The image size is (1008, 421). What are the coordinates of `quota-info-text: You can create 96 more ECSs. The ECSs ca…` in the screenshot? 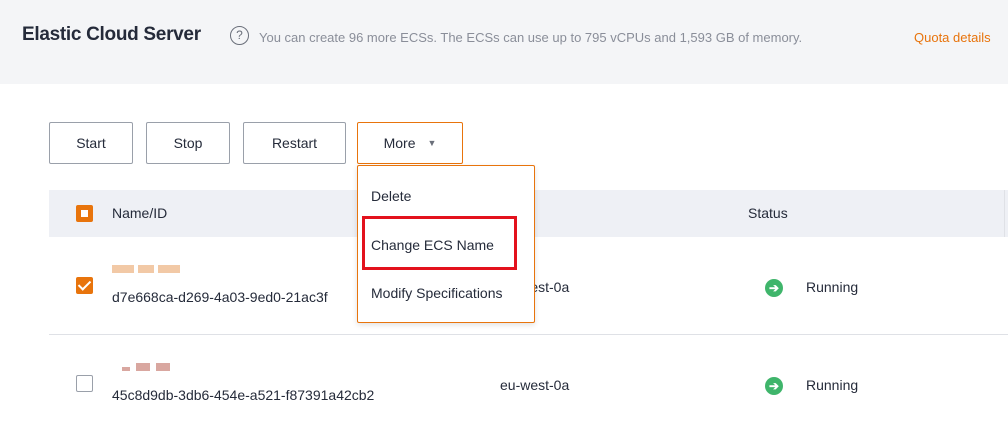 It's located at (531, 37).